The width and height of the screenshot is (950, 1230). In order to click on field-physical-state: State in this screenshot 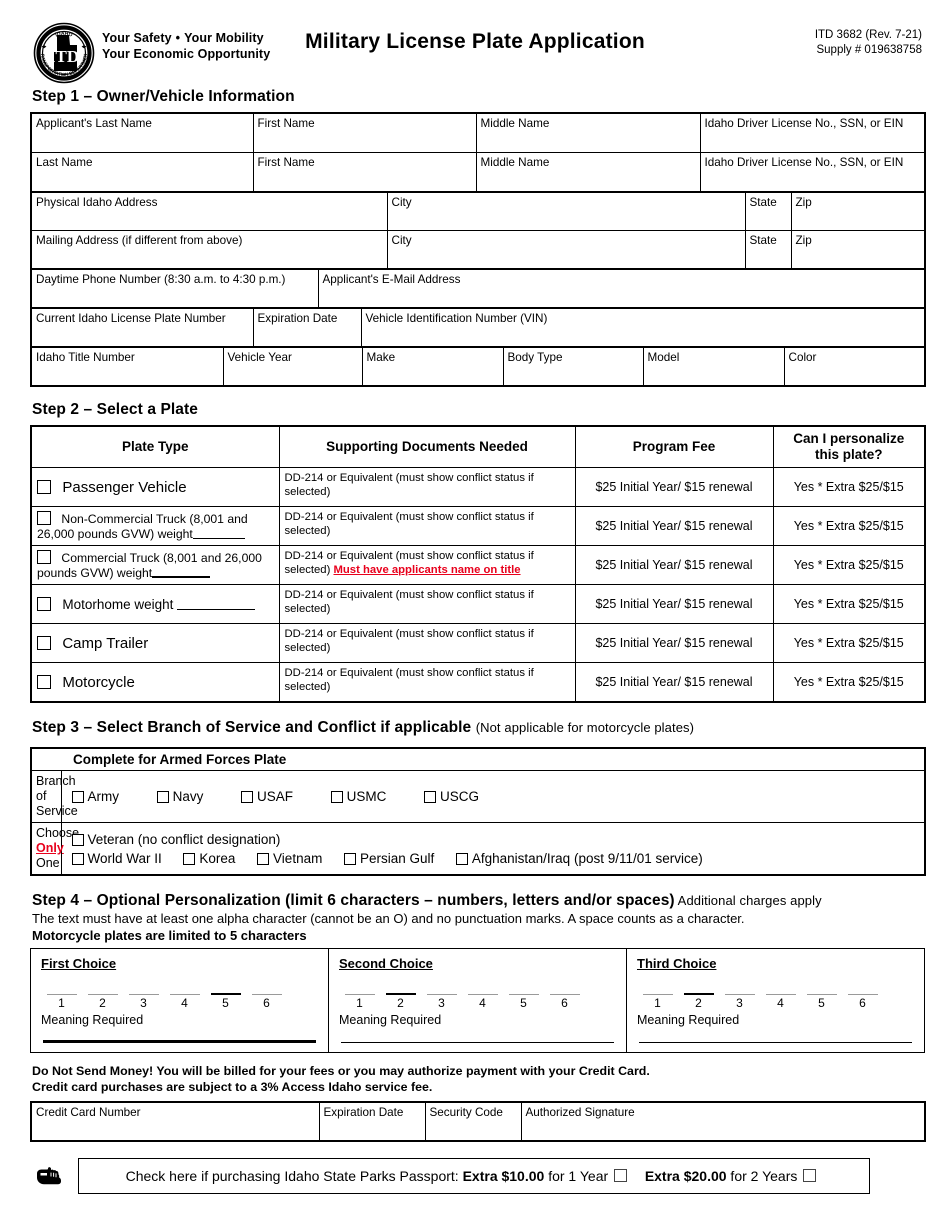, I will do `click(768, 211)`.